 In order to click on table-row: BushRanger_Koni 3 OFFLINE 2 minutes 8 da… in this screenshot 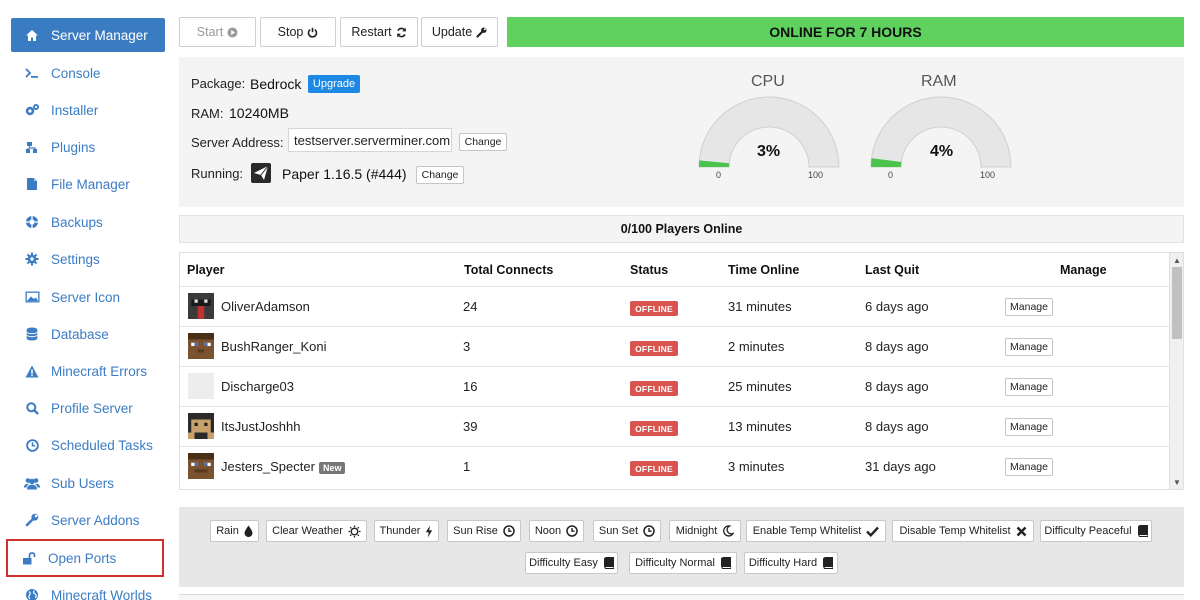, I will do `click(675, 346)`.